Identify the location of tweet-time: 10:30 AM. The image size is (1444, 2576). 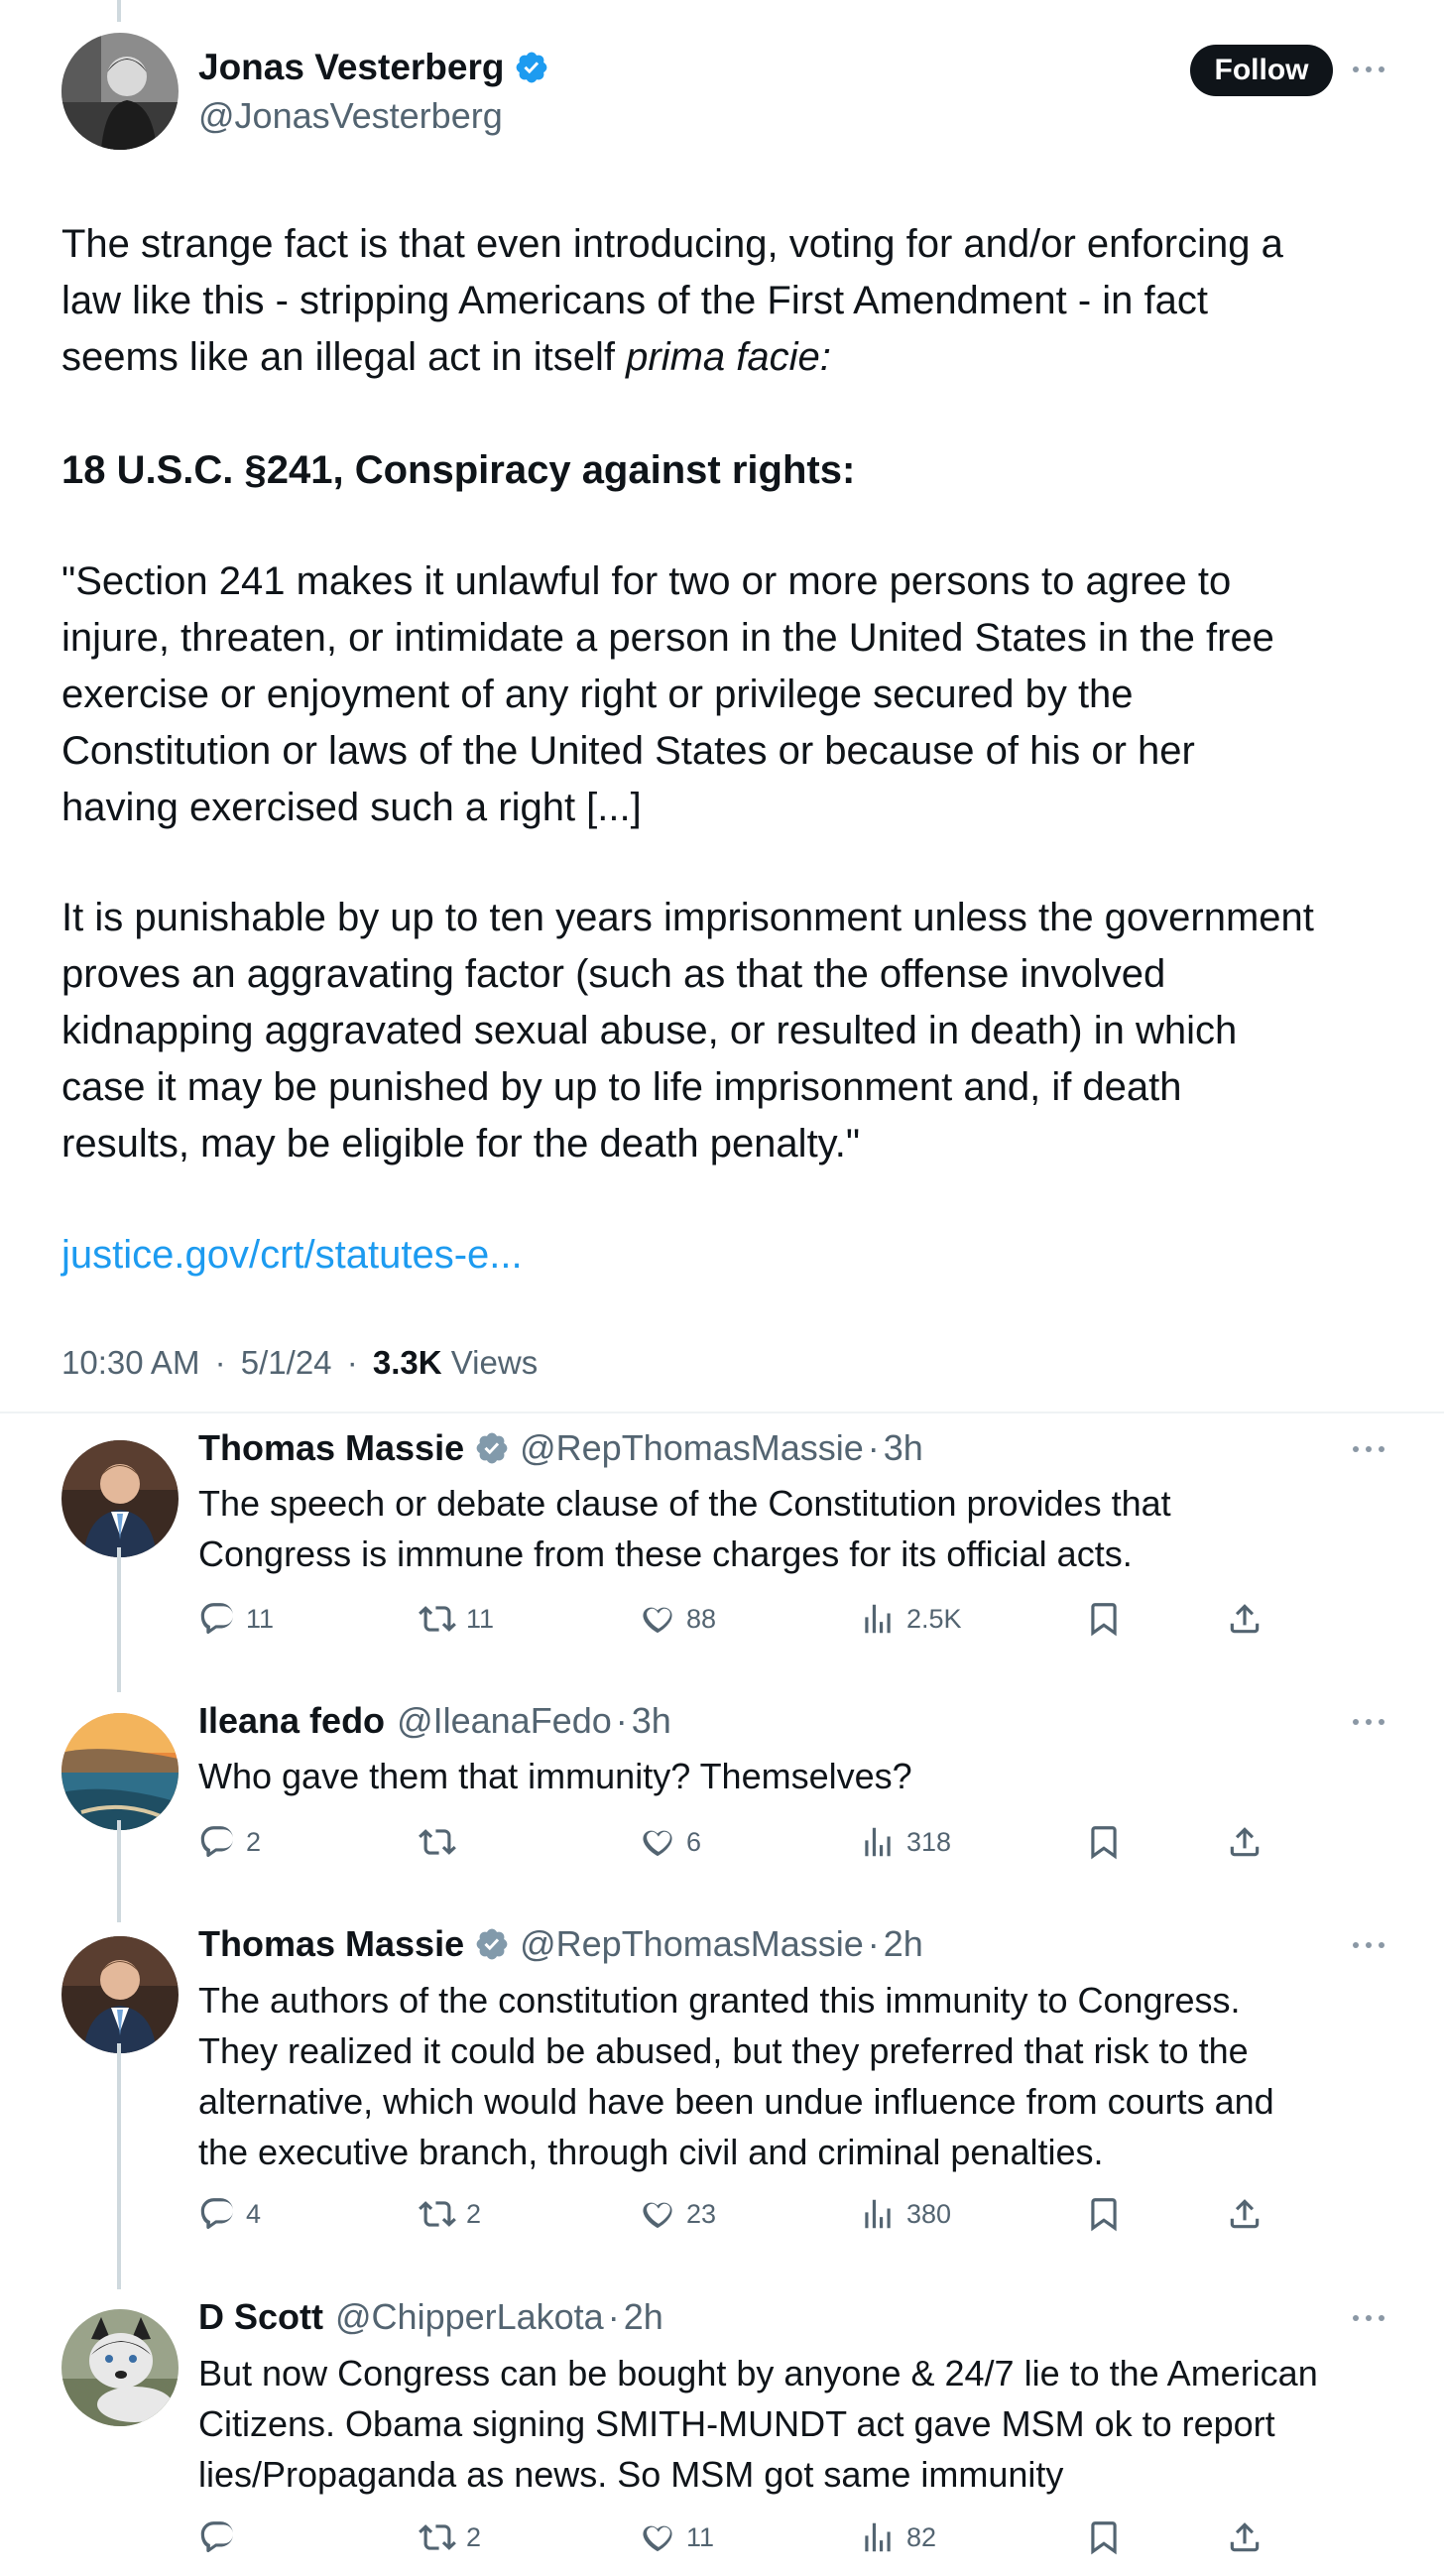
(130, 1362).